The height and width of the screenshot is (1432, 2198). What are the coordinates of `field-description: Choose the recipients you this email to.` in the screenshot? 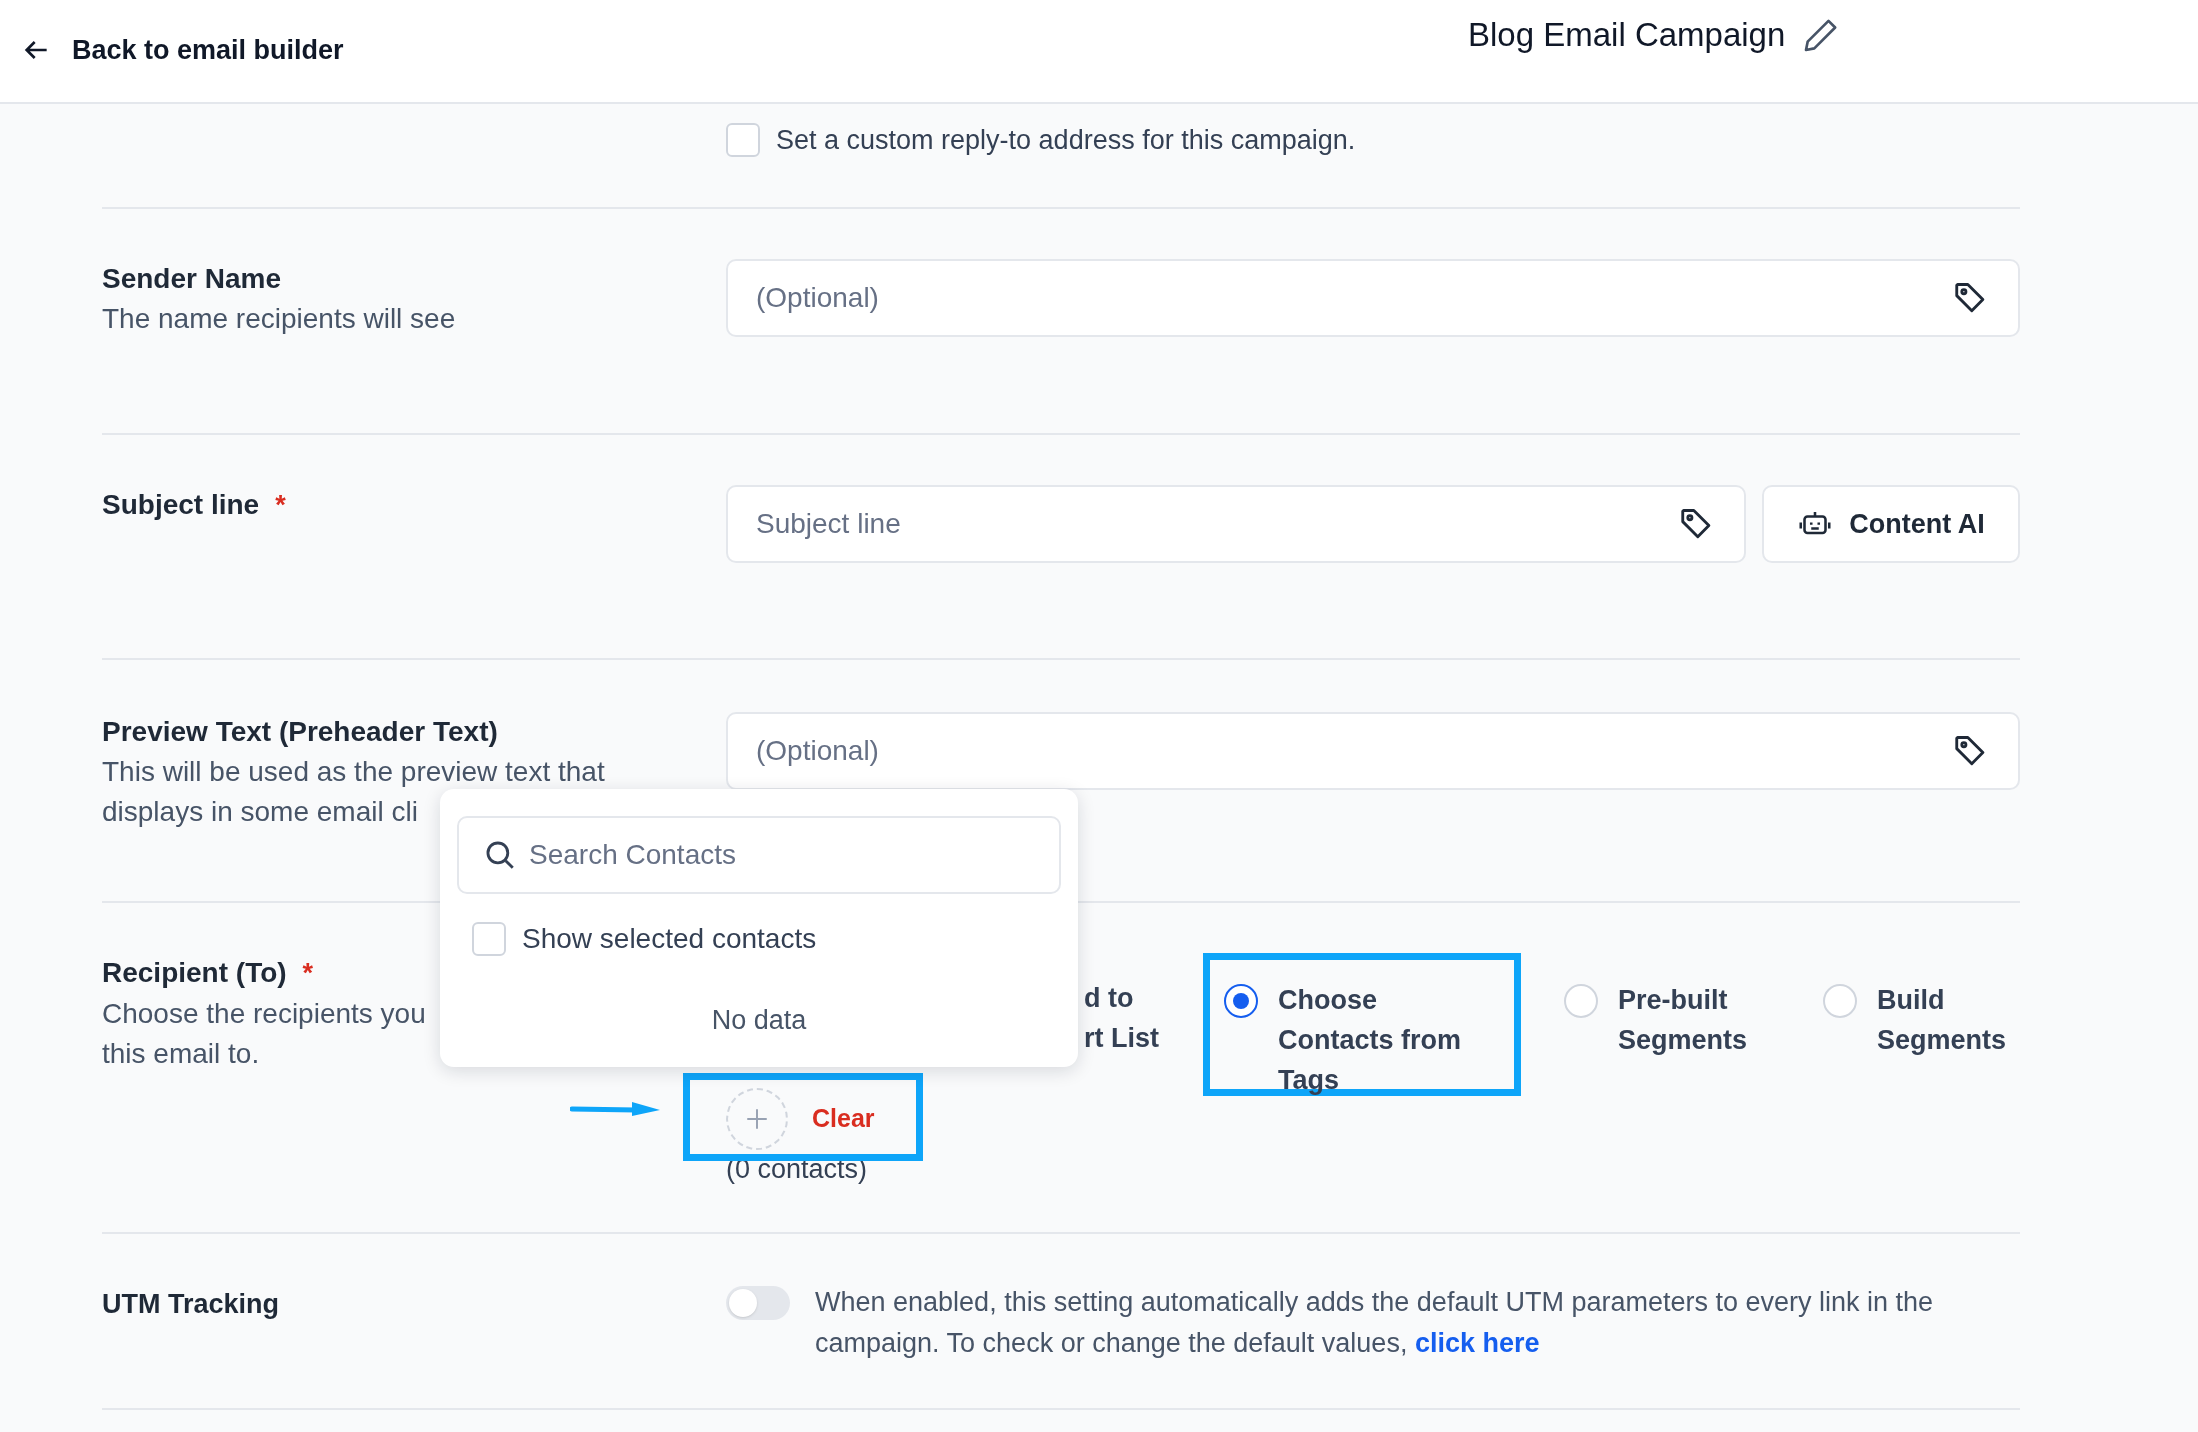 It's located at (264, 1033).